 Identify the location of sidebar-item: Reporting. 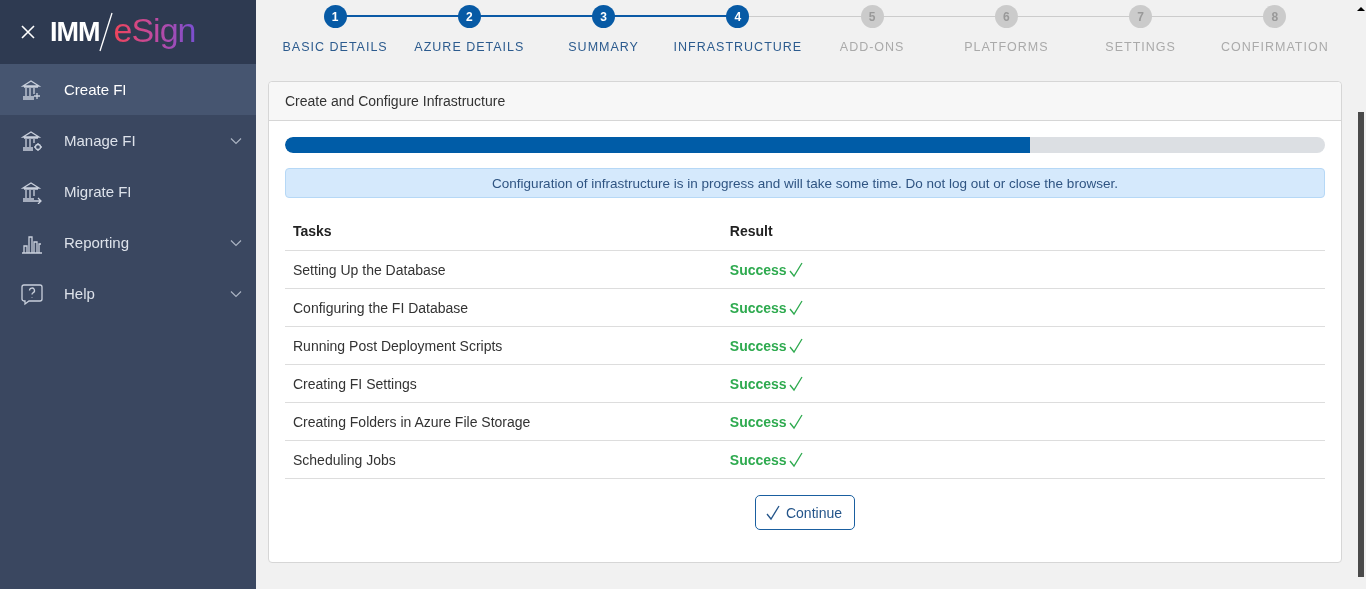
(128, 242).